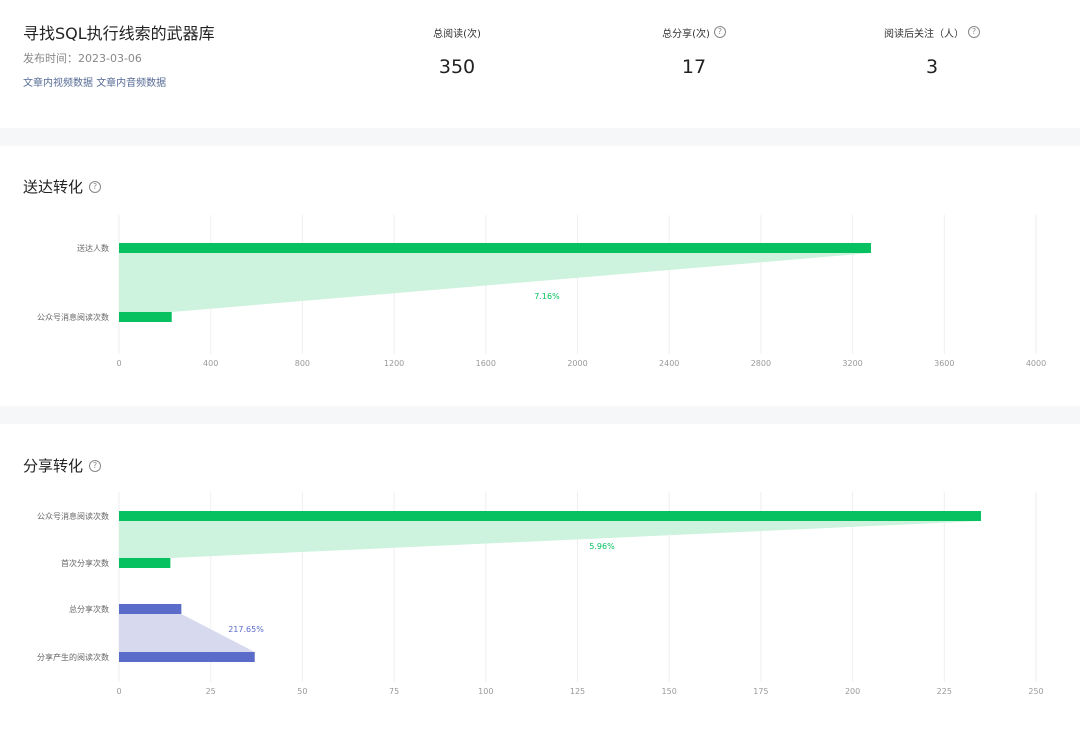 Image resolution: width=1080 pixels, height=730 pixels. What do you see at coordinates (73, 657) in the screenshot?
I see `category-label: 分享产生的阅读次数` at bounding box center [73, 657].